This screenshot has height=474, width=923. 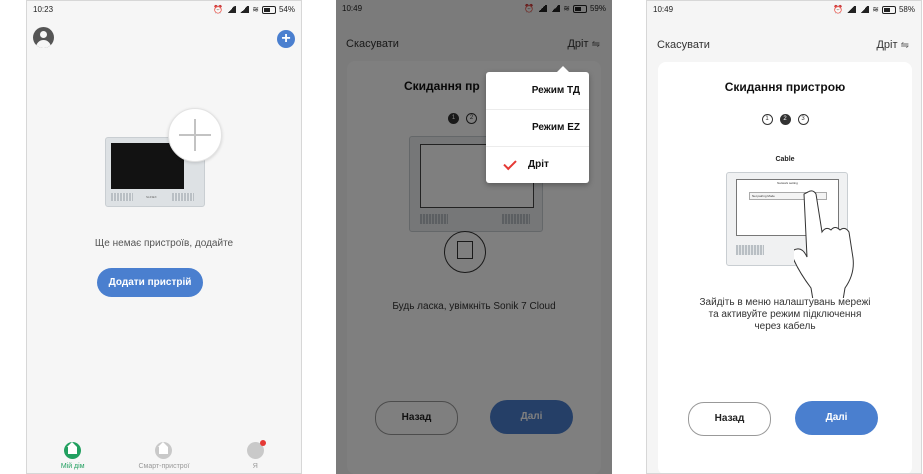 What do you see at coordinates (887, 45) in the screenshot?
I see `mode-label: Дріт` at bounding box center [887, 45].